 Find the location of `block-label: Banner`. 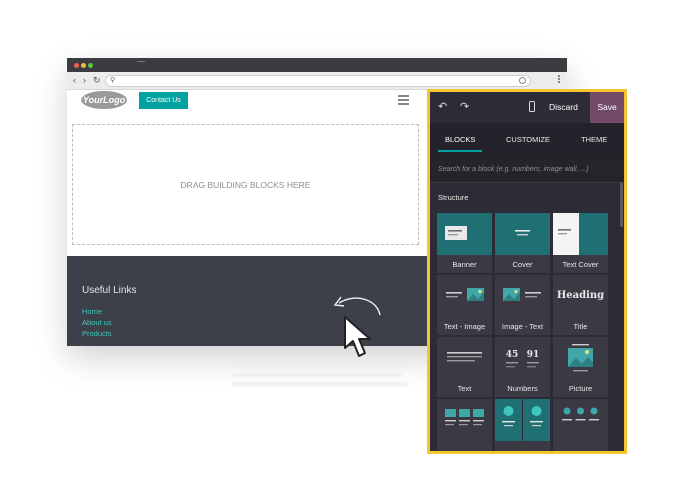

block-label: Banner is located at coordinates (464, 264).